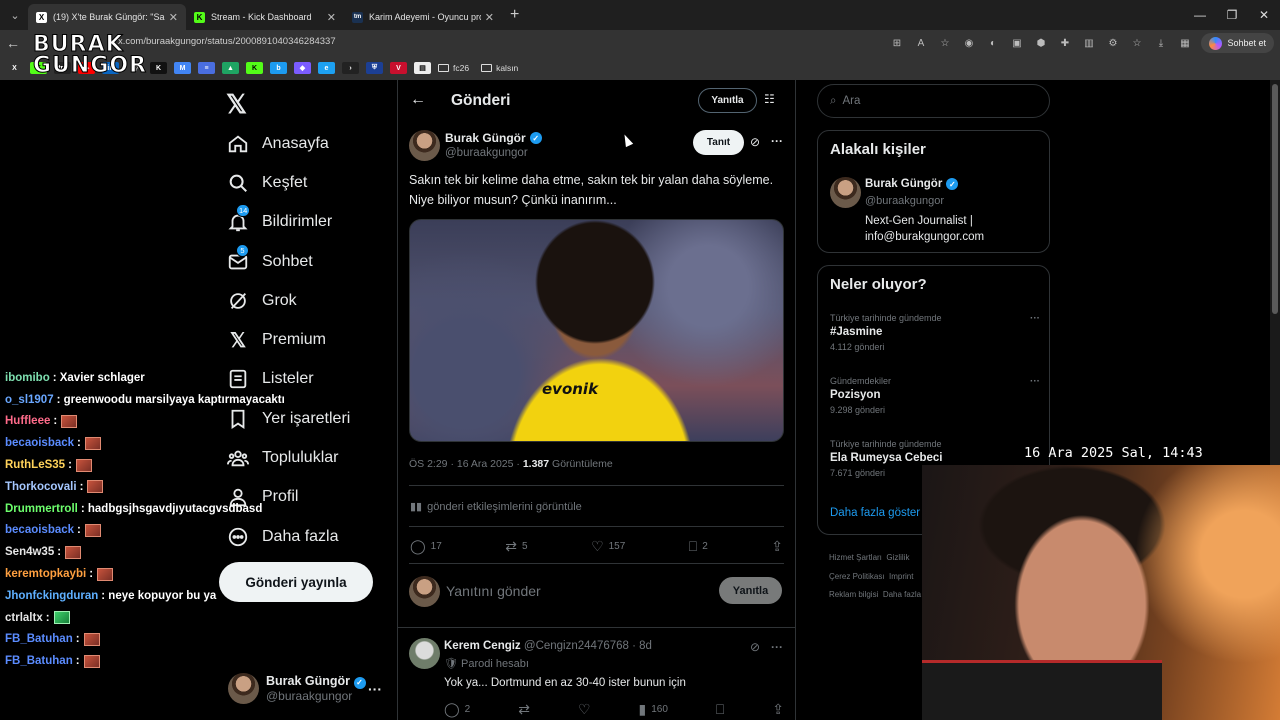  Describe the element at coordinates (493, 138) in the screenshot. I see `post-author: Burak Güngör ✓` at that location.